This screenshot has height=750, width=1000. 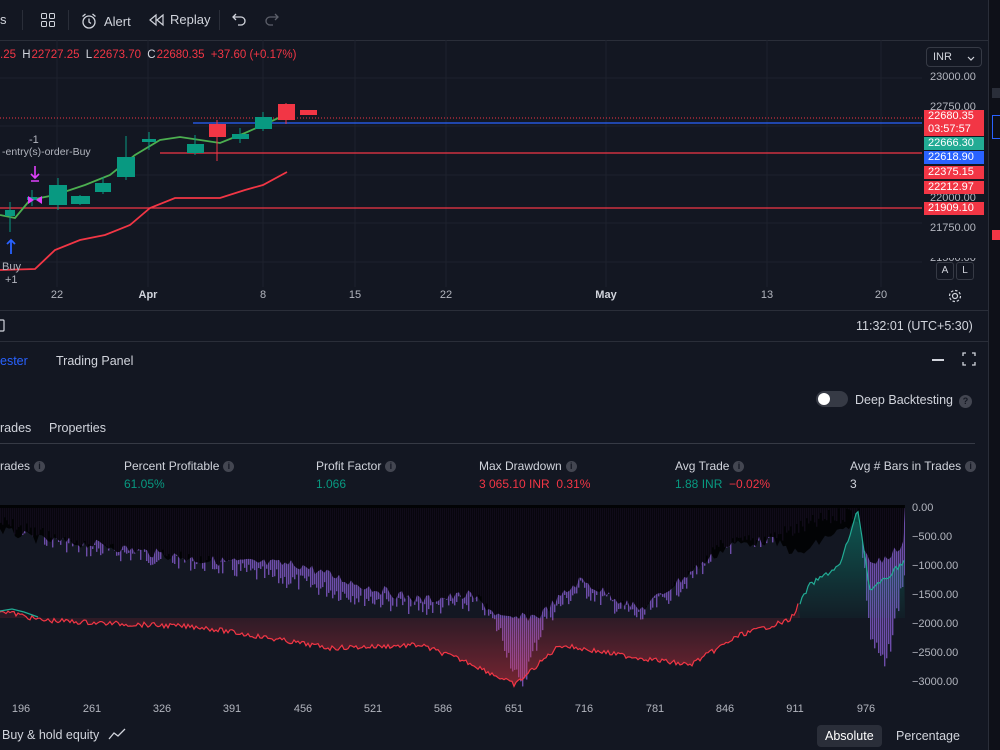 I want to click on strip-red-marker, so click(x=996, y=235).